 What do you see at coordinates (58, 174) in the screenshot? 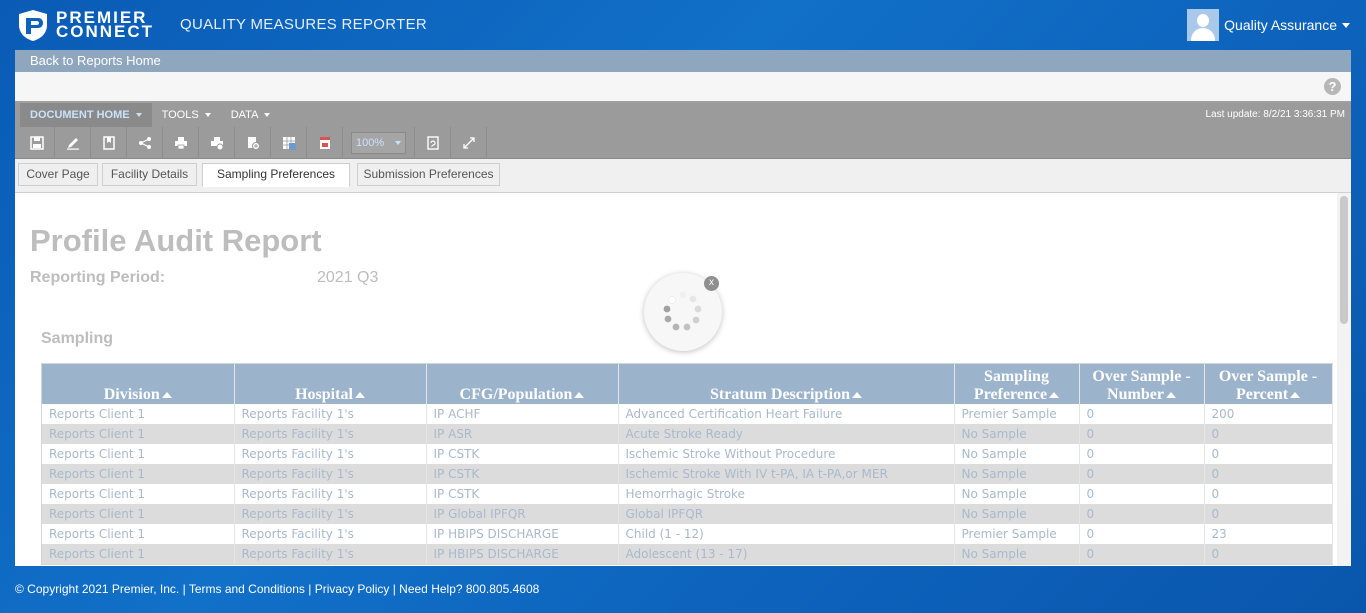
I see `tab-cover-page: Cover Page` at bounding box center [58, 174].